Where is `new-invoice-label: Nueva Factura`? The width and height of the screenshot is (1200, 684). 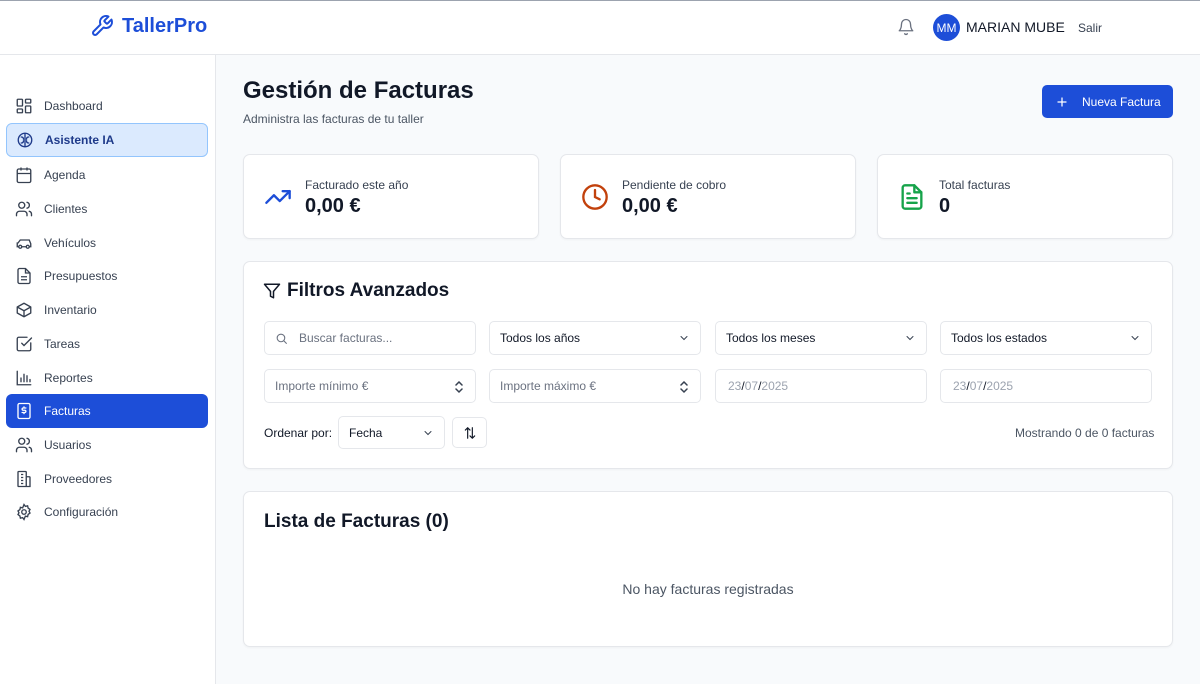 new-invoice-label: Nueva Factura is located at coordinates (1121, 101).